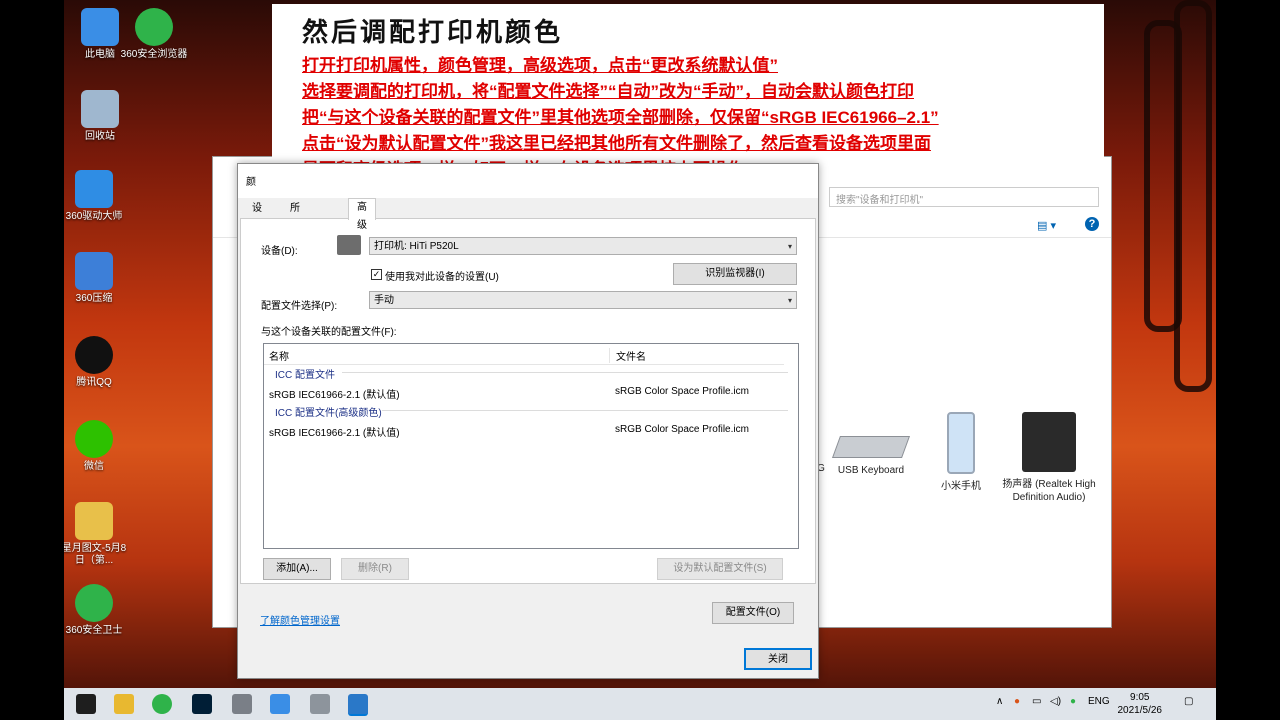 This screenshot has height=720, width=1280. I want to click on desktop-icon-recycle-bin: 回收站, so click(100, 116).